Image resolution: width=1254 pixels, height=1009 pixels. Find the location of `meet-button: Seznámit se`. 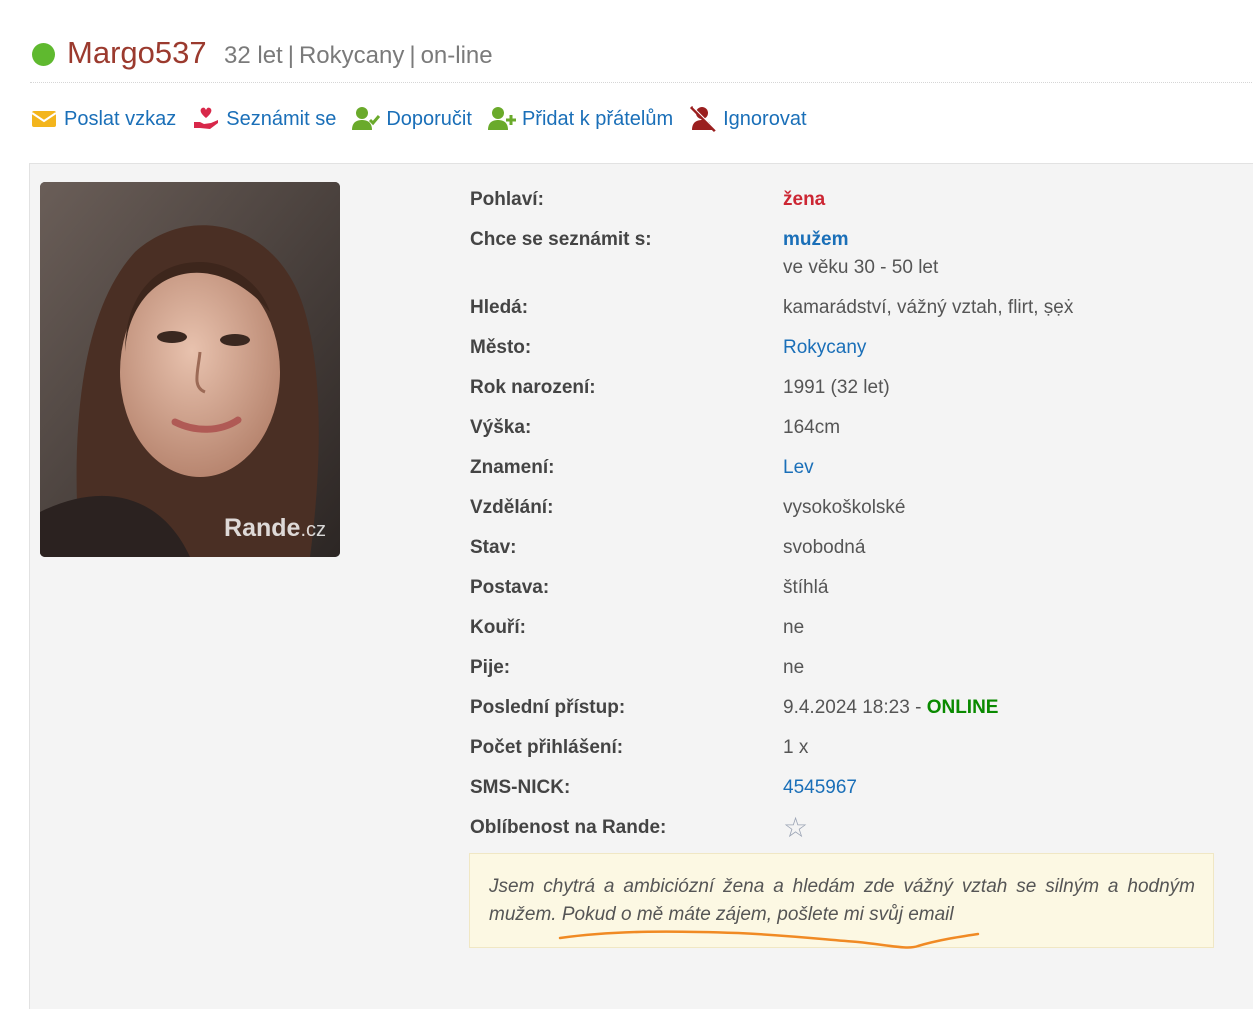

meet-button: Seznámit se is located at coordinates (264, 119).